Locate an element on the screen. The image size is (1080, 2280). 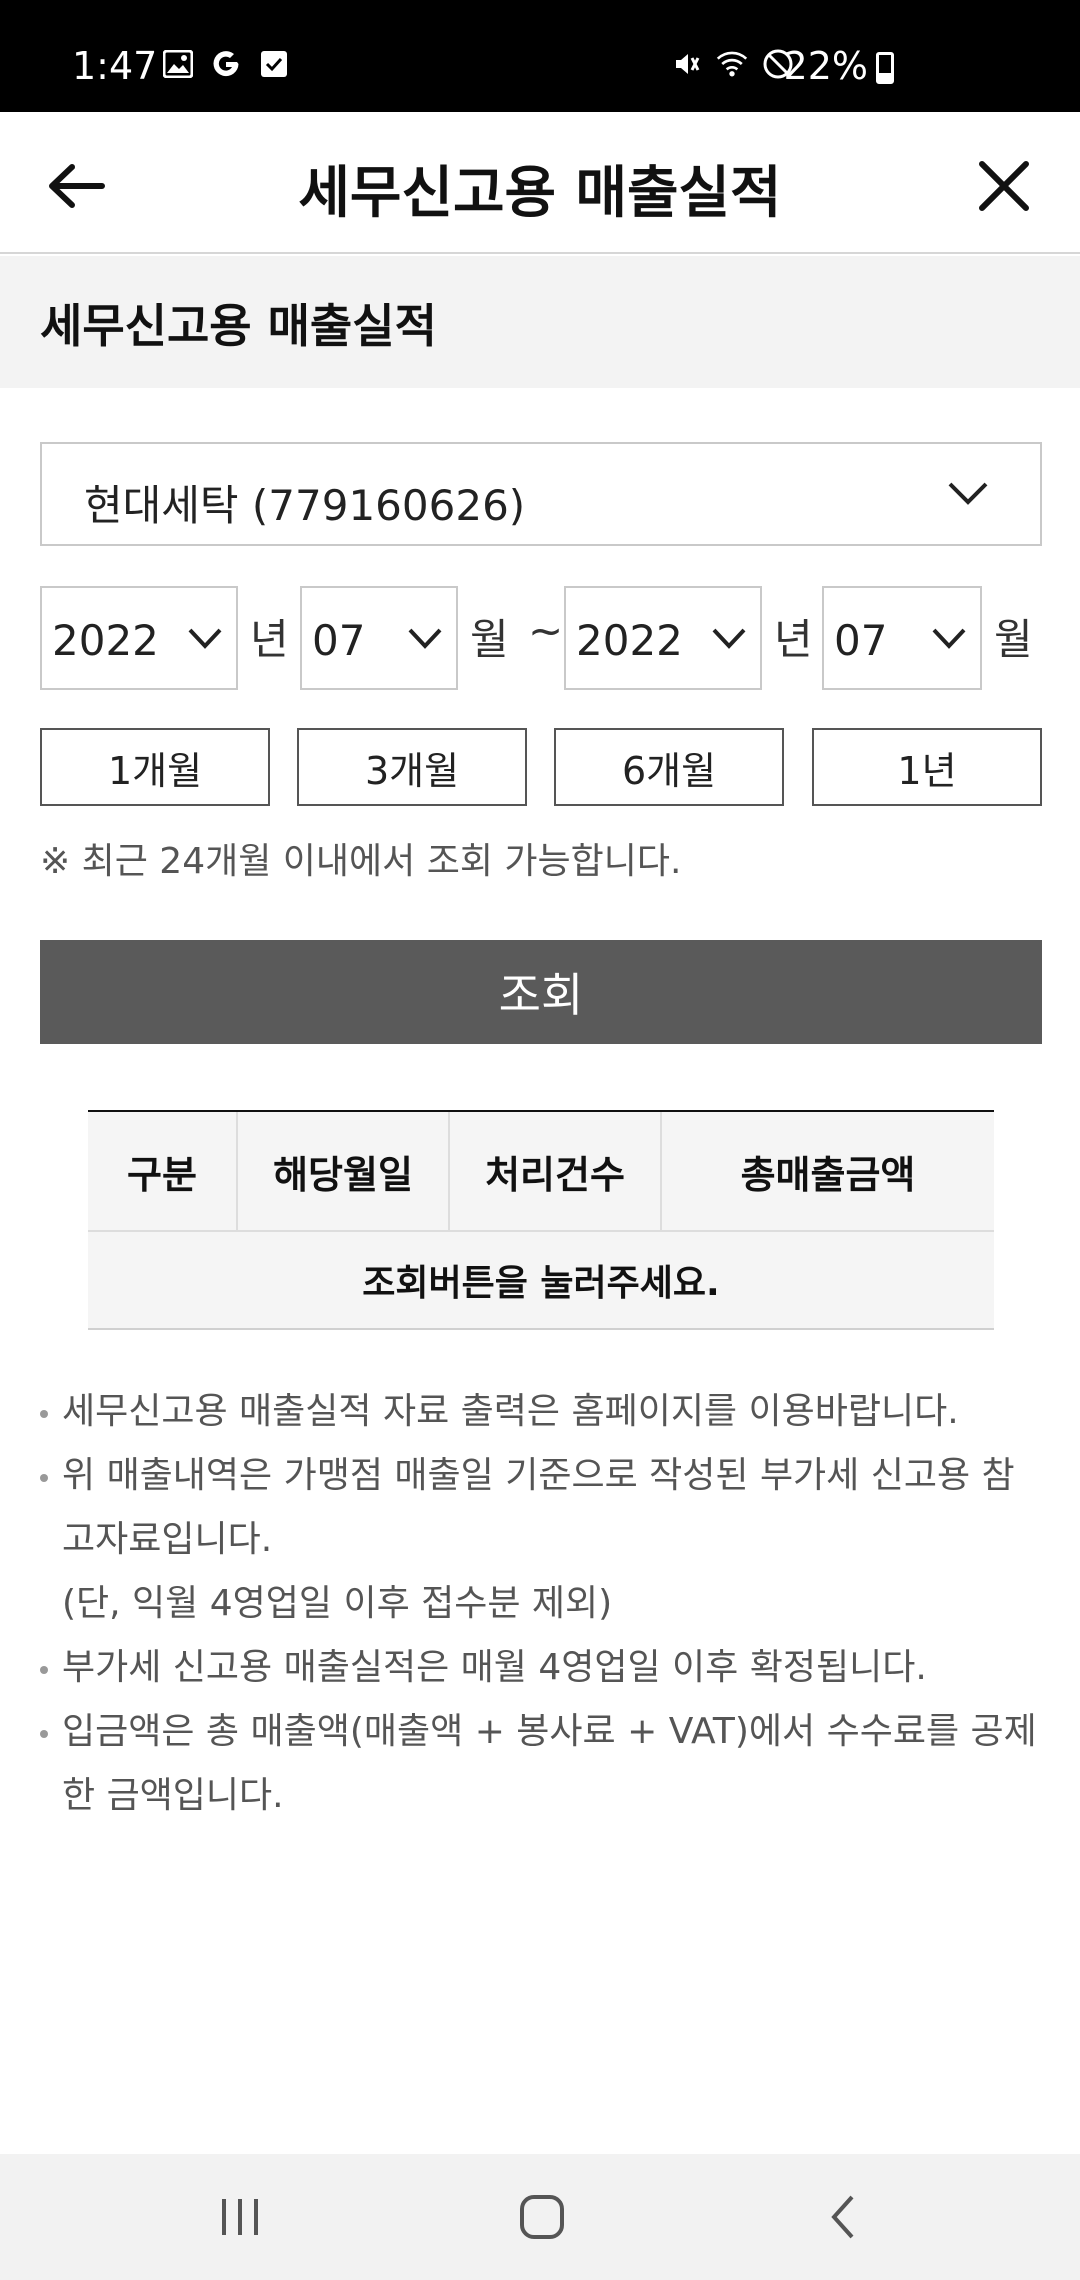
list-item: (단, 익월 4영업일 이후 접수분 제외) is located at coordinates (541, 1604).